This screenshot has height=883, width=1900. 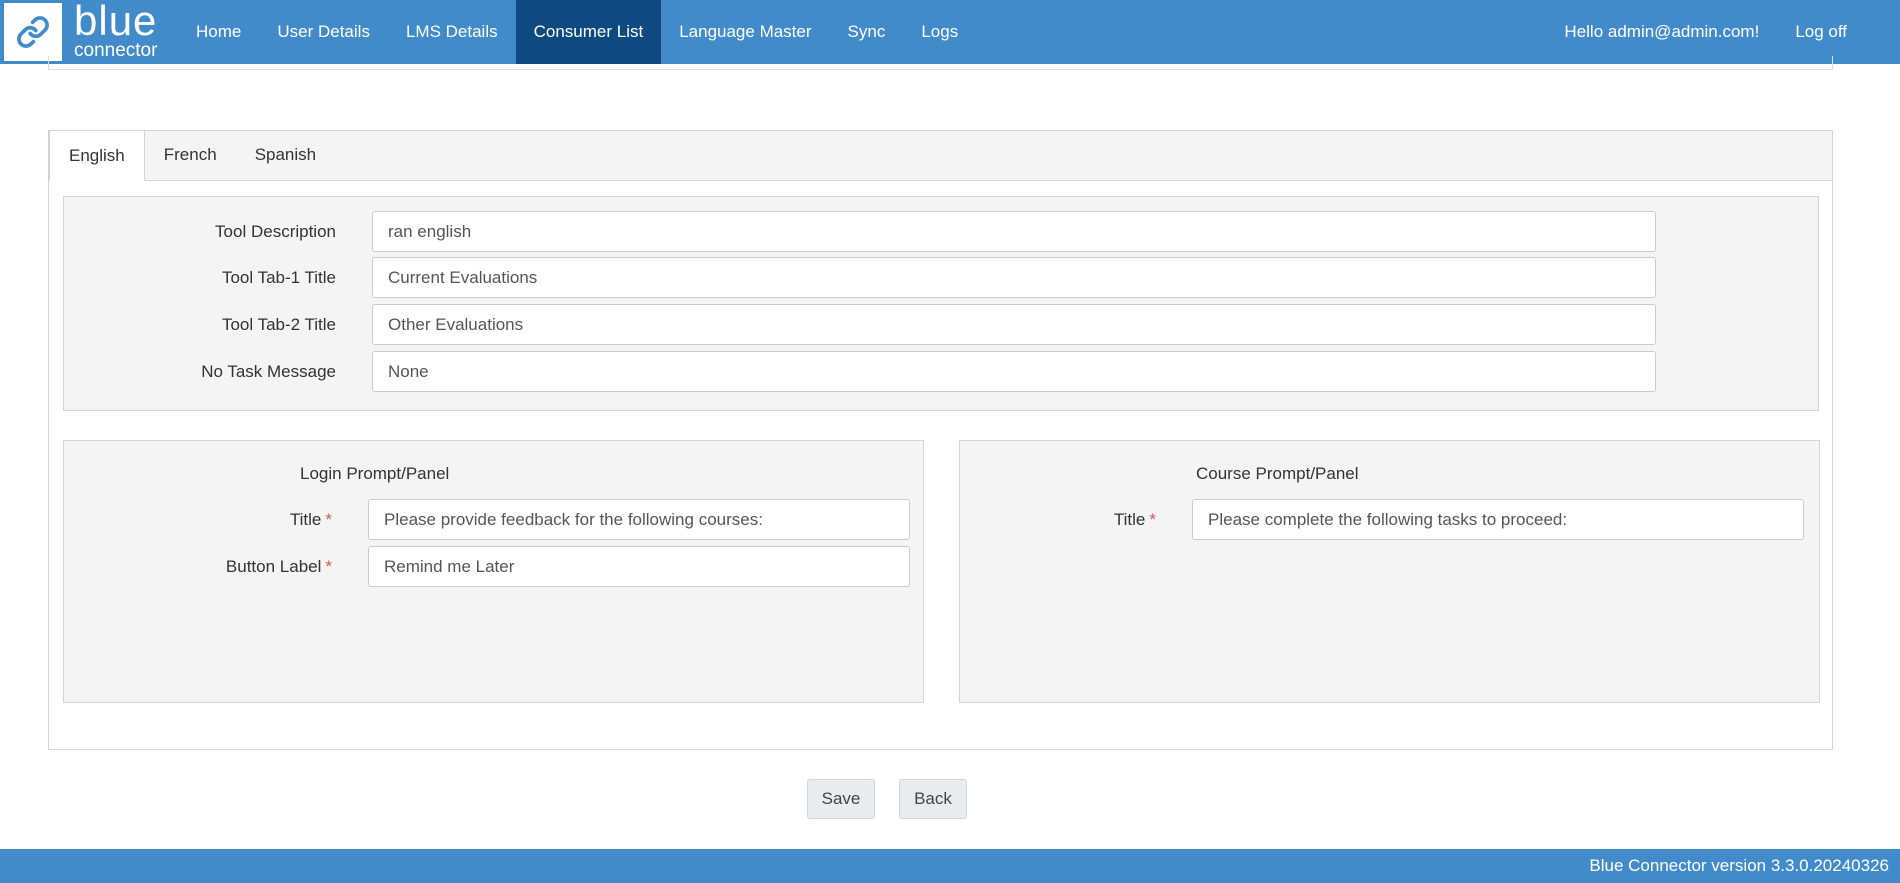 What do you see at coordinates (275, 231) in the screenshot?
I see `tool-description-label: Tool Description` at bounding box center [275, 231].